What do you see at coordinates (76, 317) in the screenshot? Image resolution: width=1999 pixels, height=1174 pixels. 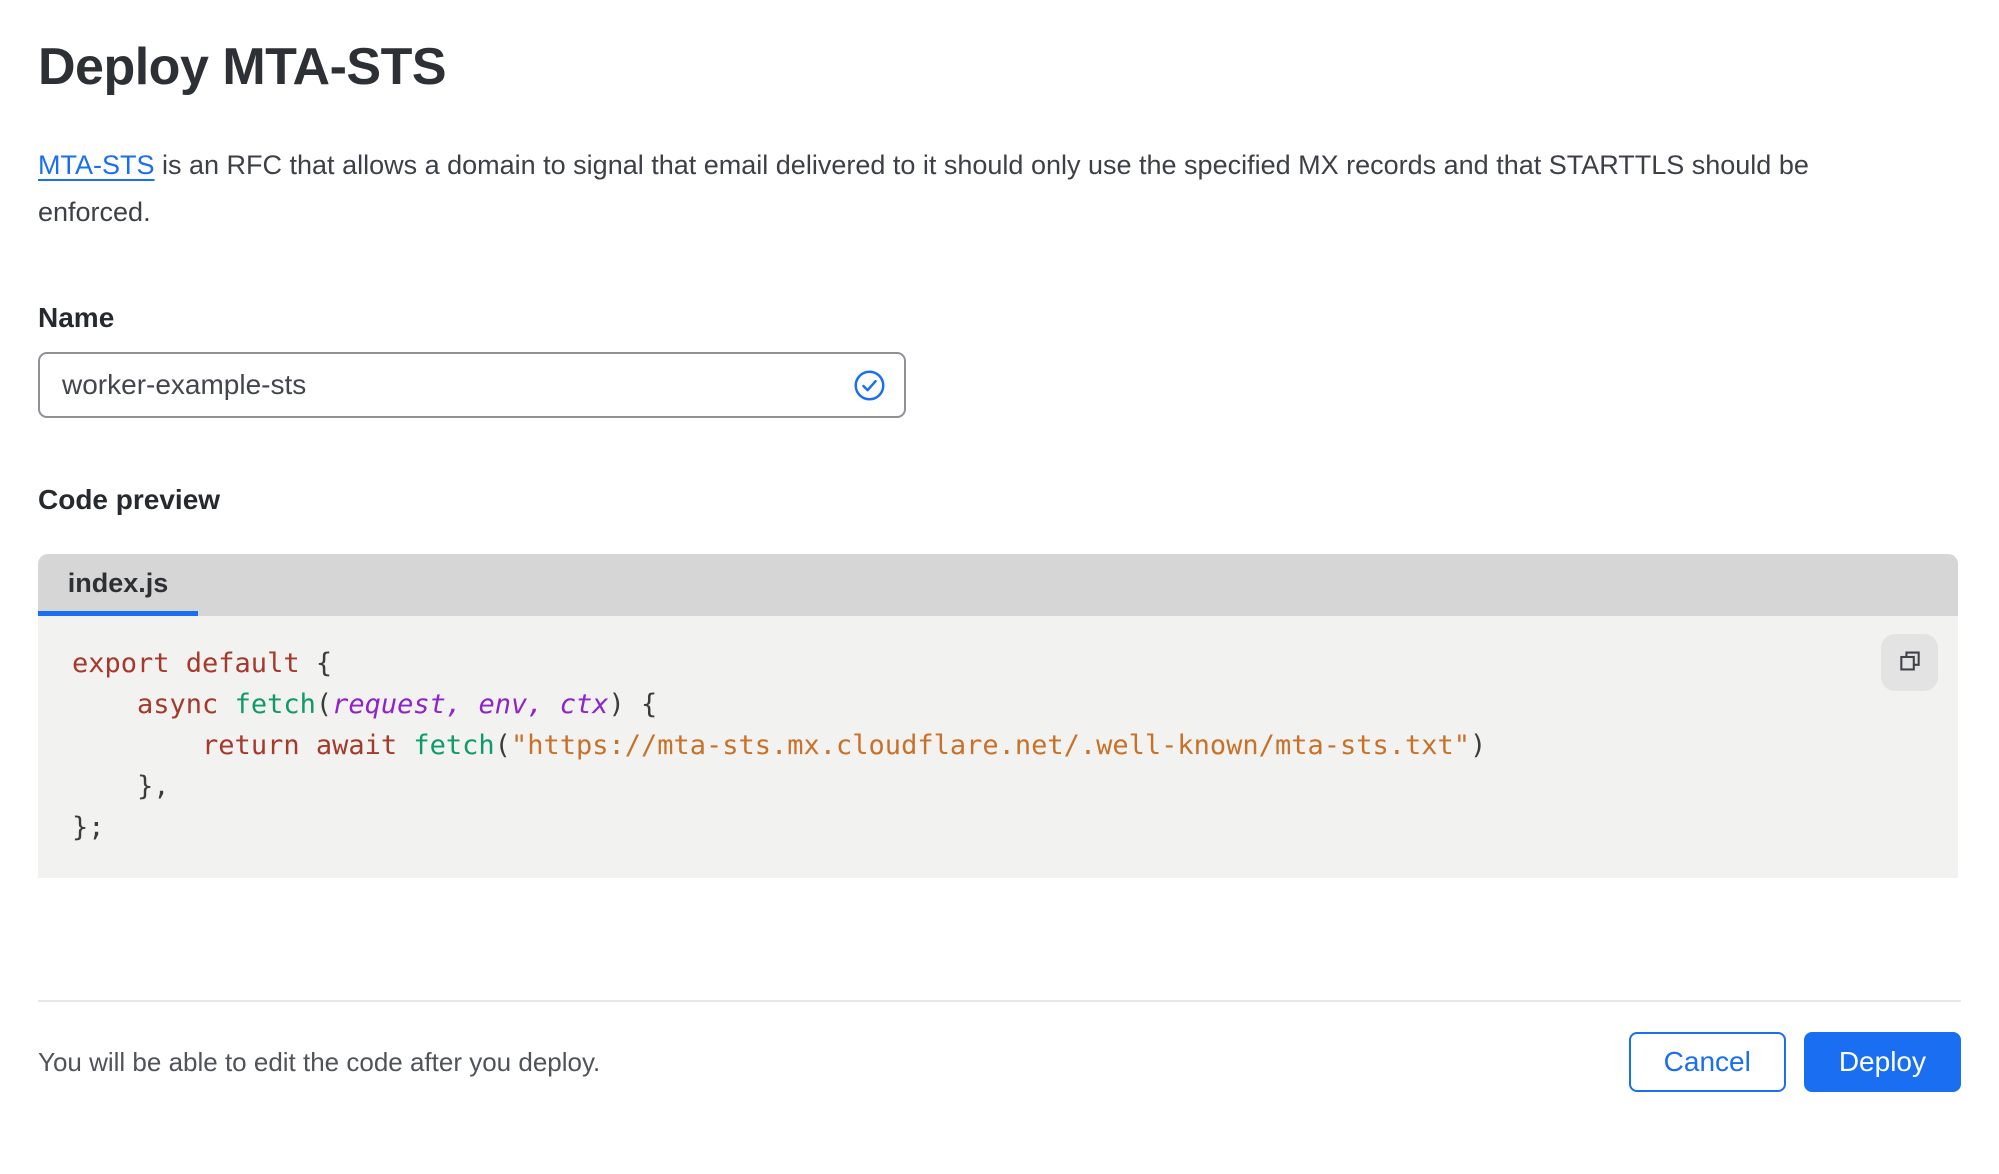 I see `name-label: Name` at bounding box center [76, 317].